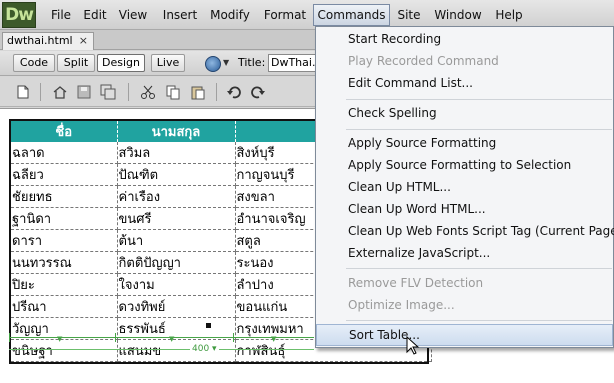 This screenshot has height=383, width=614. Describe the element at coordinates (108, 92) in the screenshot. I see `save-all-icon` at that location.